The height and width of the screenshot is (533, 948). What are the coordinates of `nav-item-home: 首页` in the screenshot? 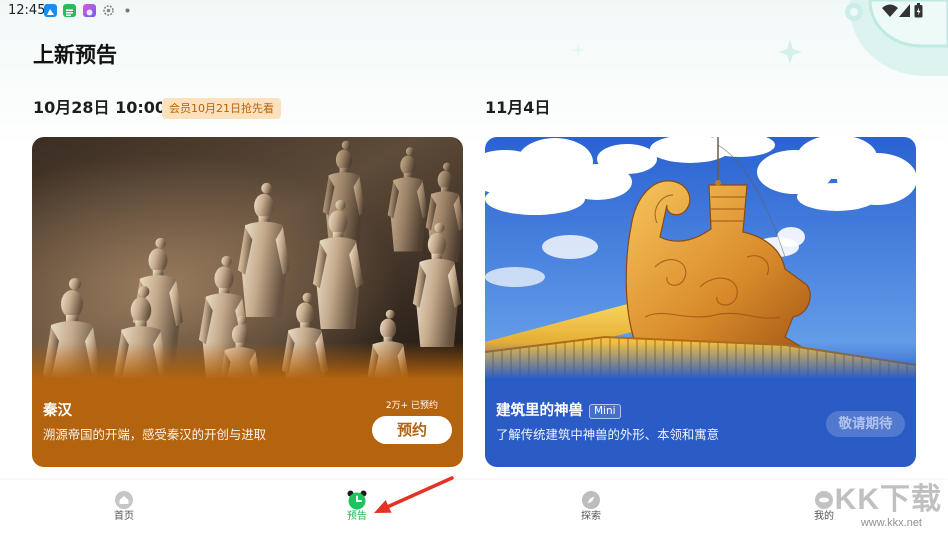 It's located at (124, 506).